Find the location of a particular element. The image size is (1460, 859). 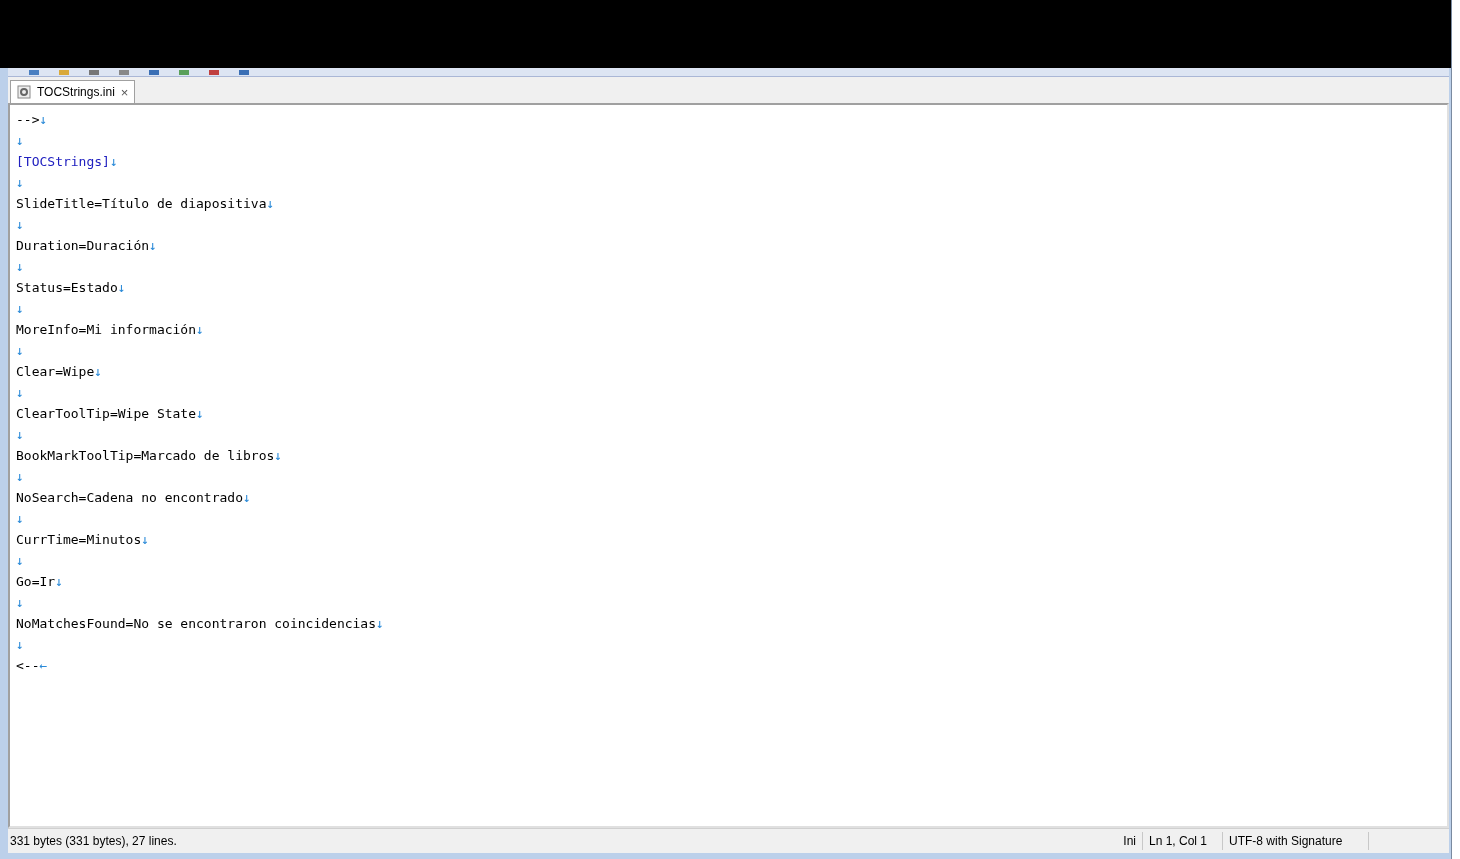

line-end-mark: ← is located at coordinates (43, 665).